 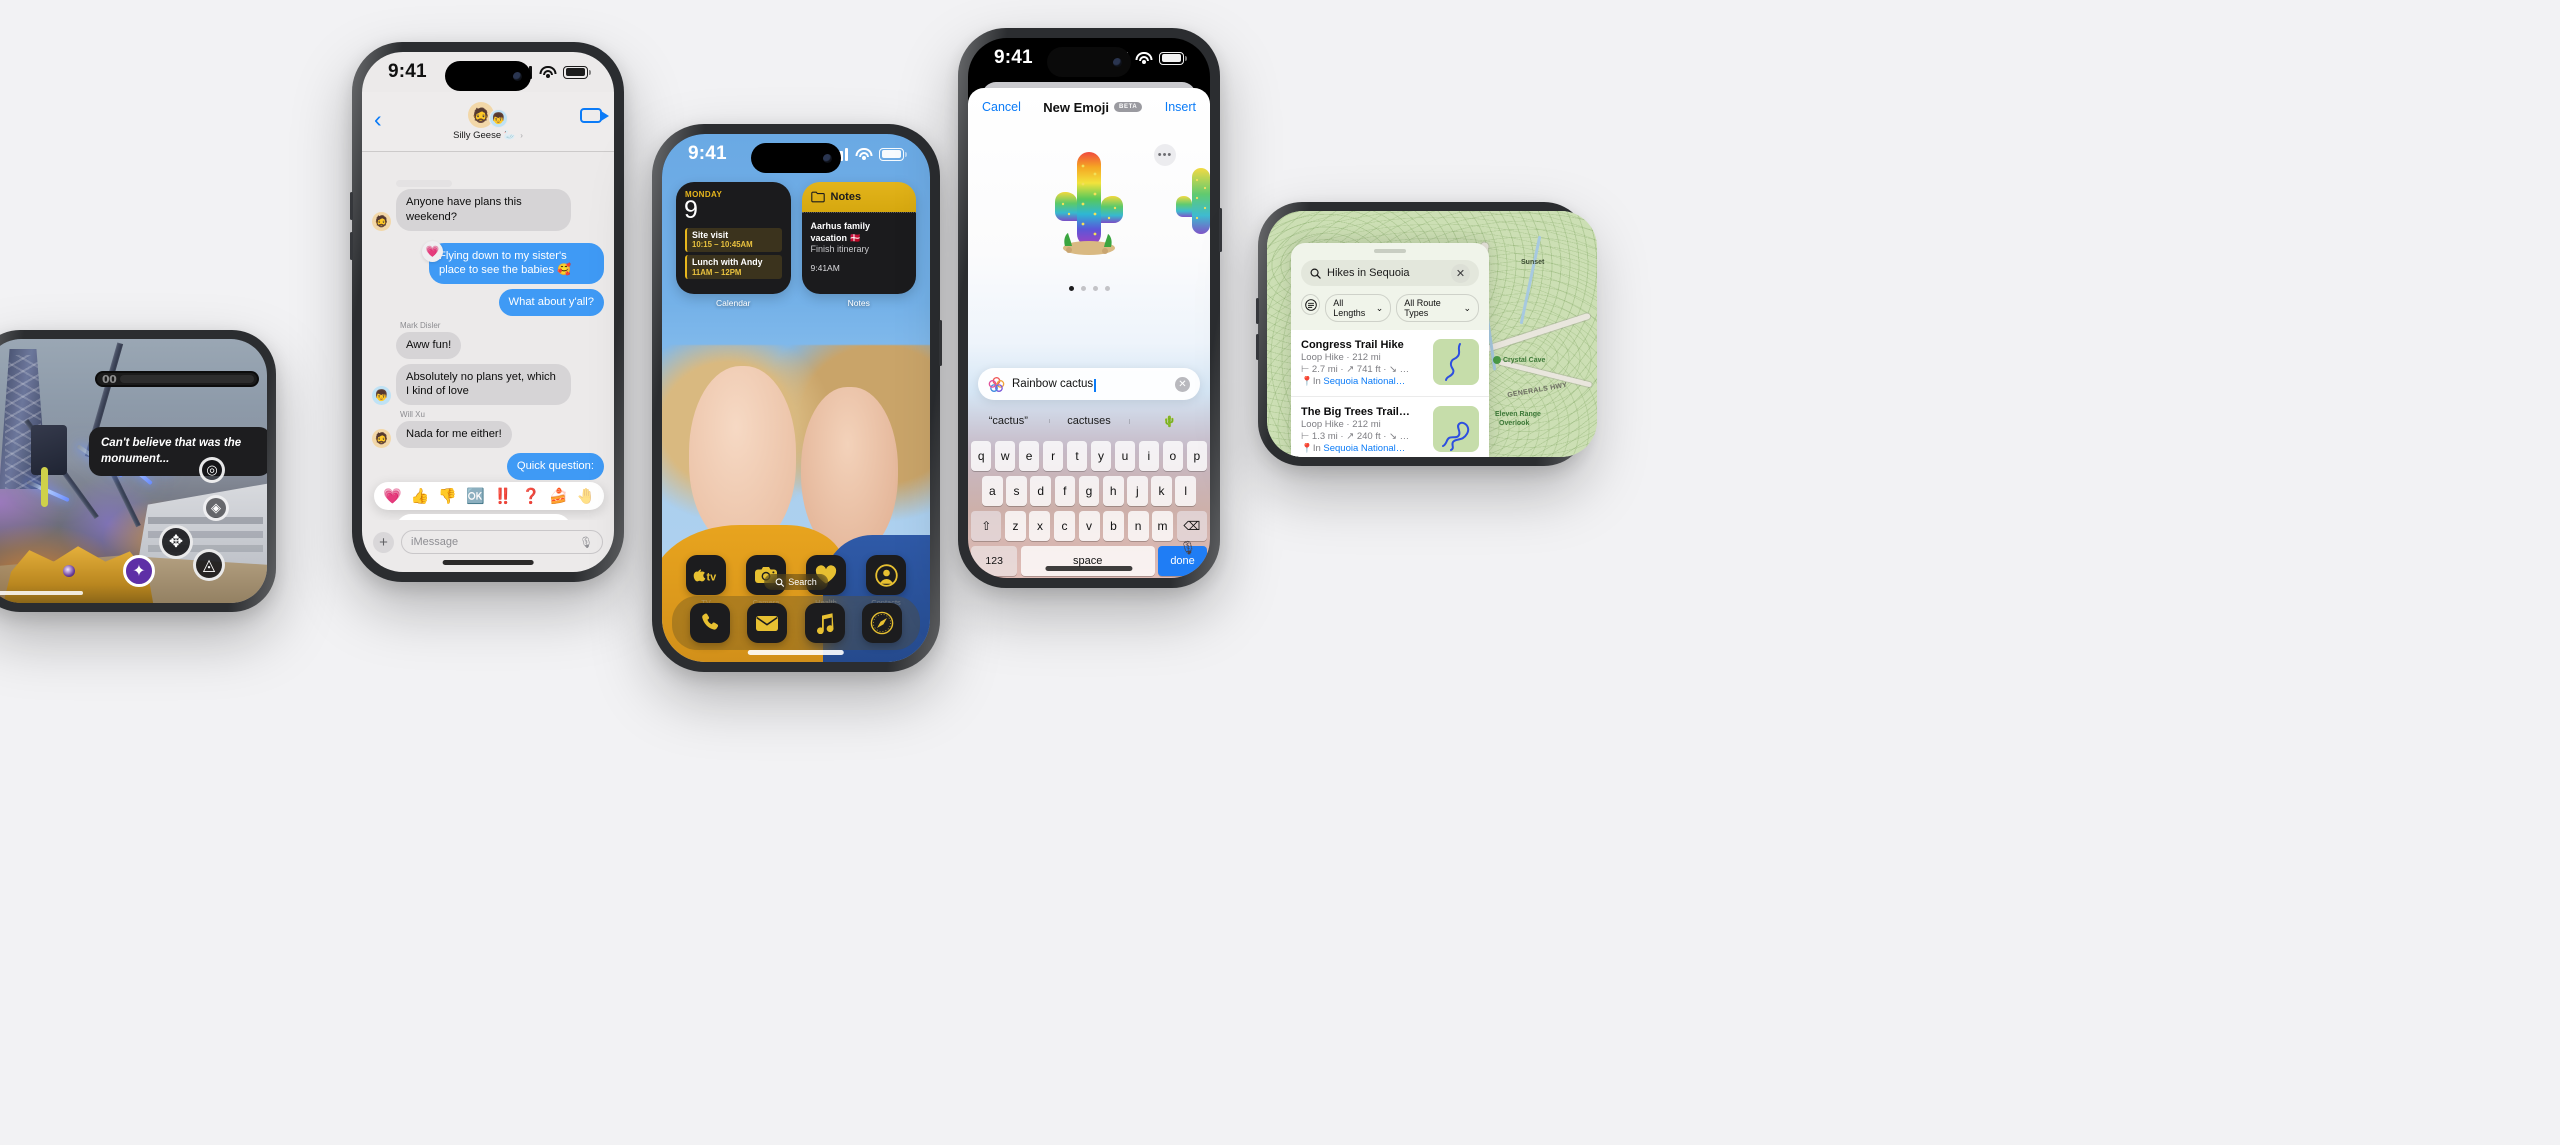 I want to click on music-icon, so click(x=824, y=623).